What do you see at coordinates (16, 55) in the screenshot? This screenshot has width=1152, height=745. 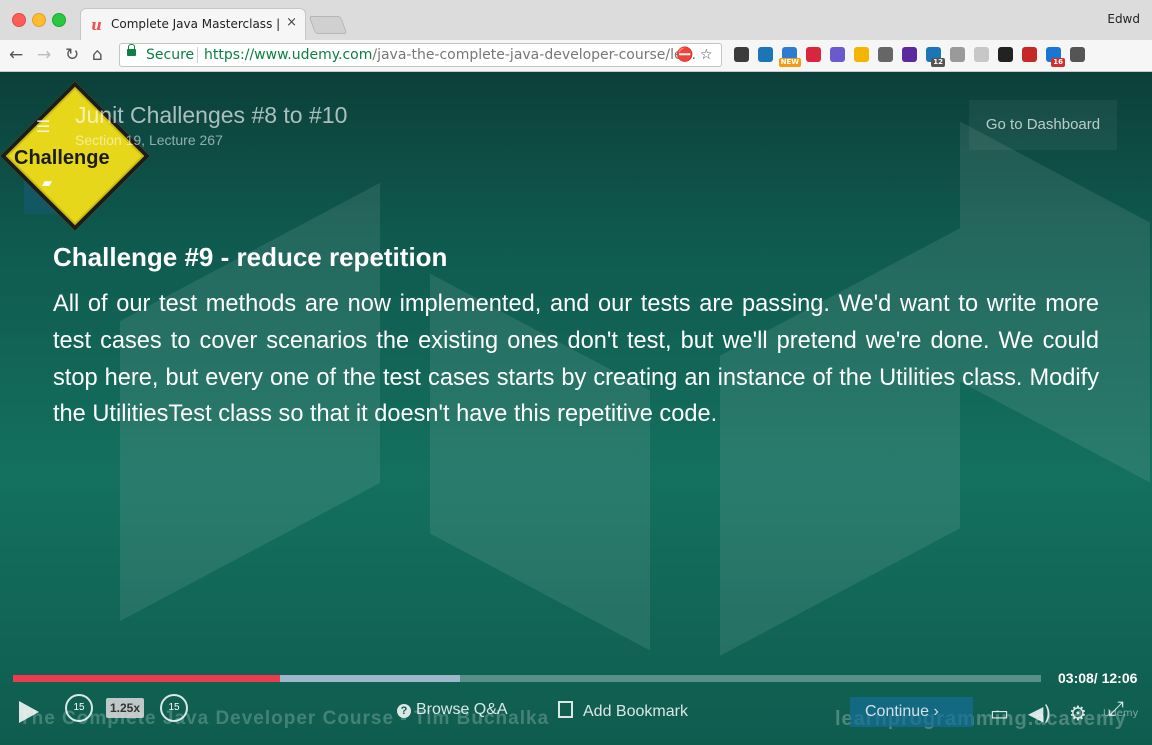 I see `back-arrow-icon: ←` at bounding box center [16, 55].